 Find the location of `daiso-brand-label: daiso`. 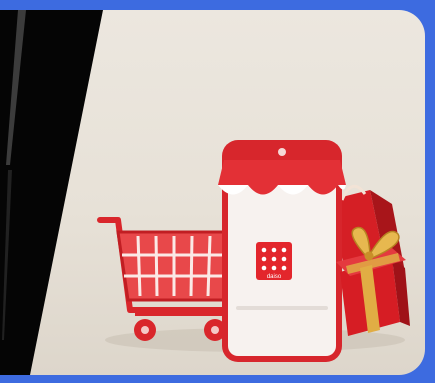

daiso-brand-label: daiso is located at coordinates (274, 277).